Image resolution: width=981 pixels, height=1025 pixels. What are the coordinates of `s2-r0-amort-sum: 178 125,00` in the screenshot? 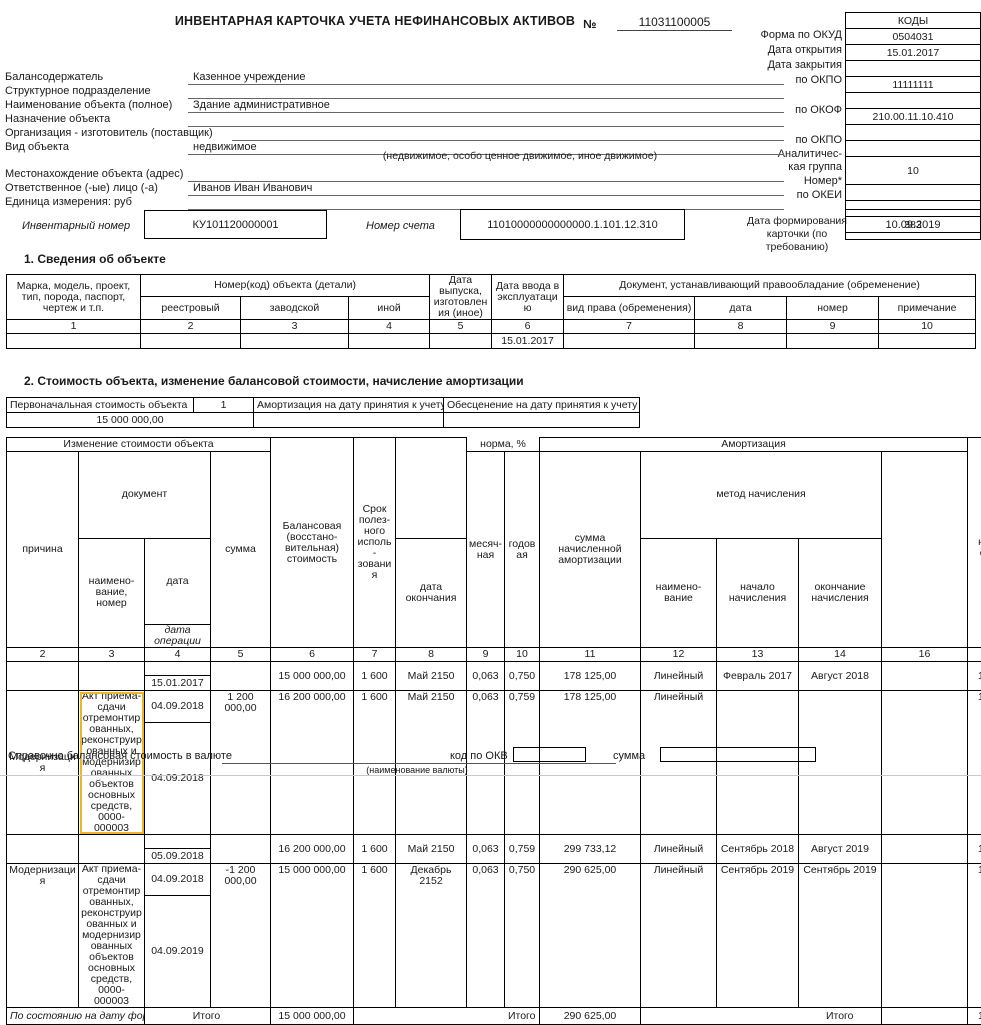 It's located at (590, 676).